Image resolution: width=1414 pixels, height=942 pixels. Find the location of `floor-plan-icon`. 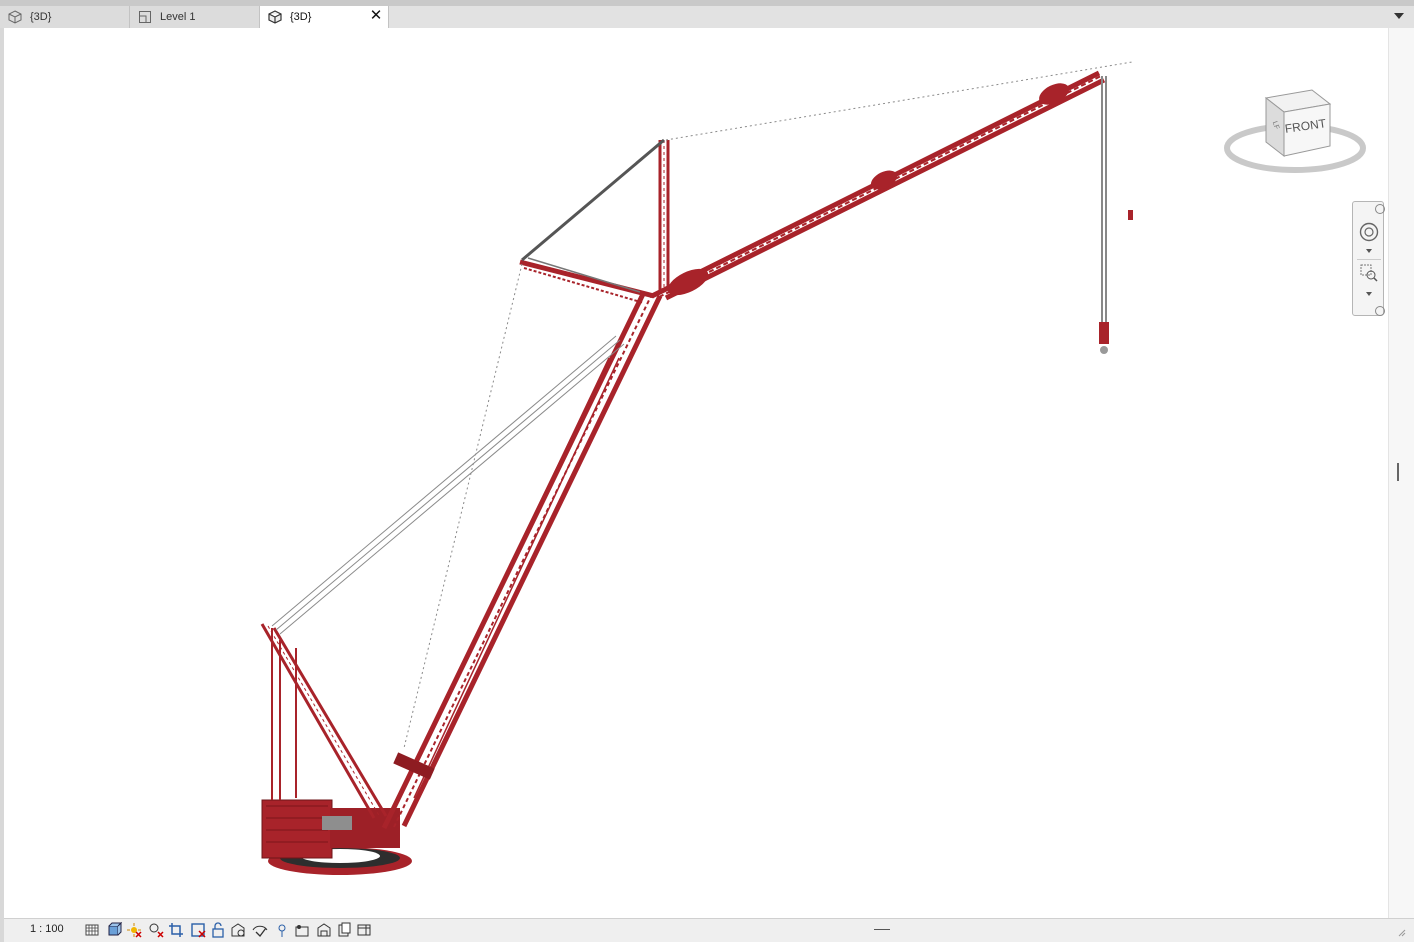

floor-plan-icon is located at coordinates (145, 17).